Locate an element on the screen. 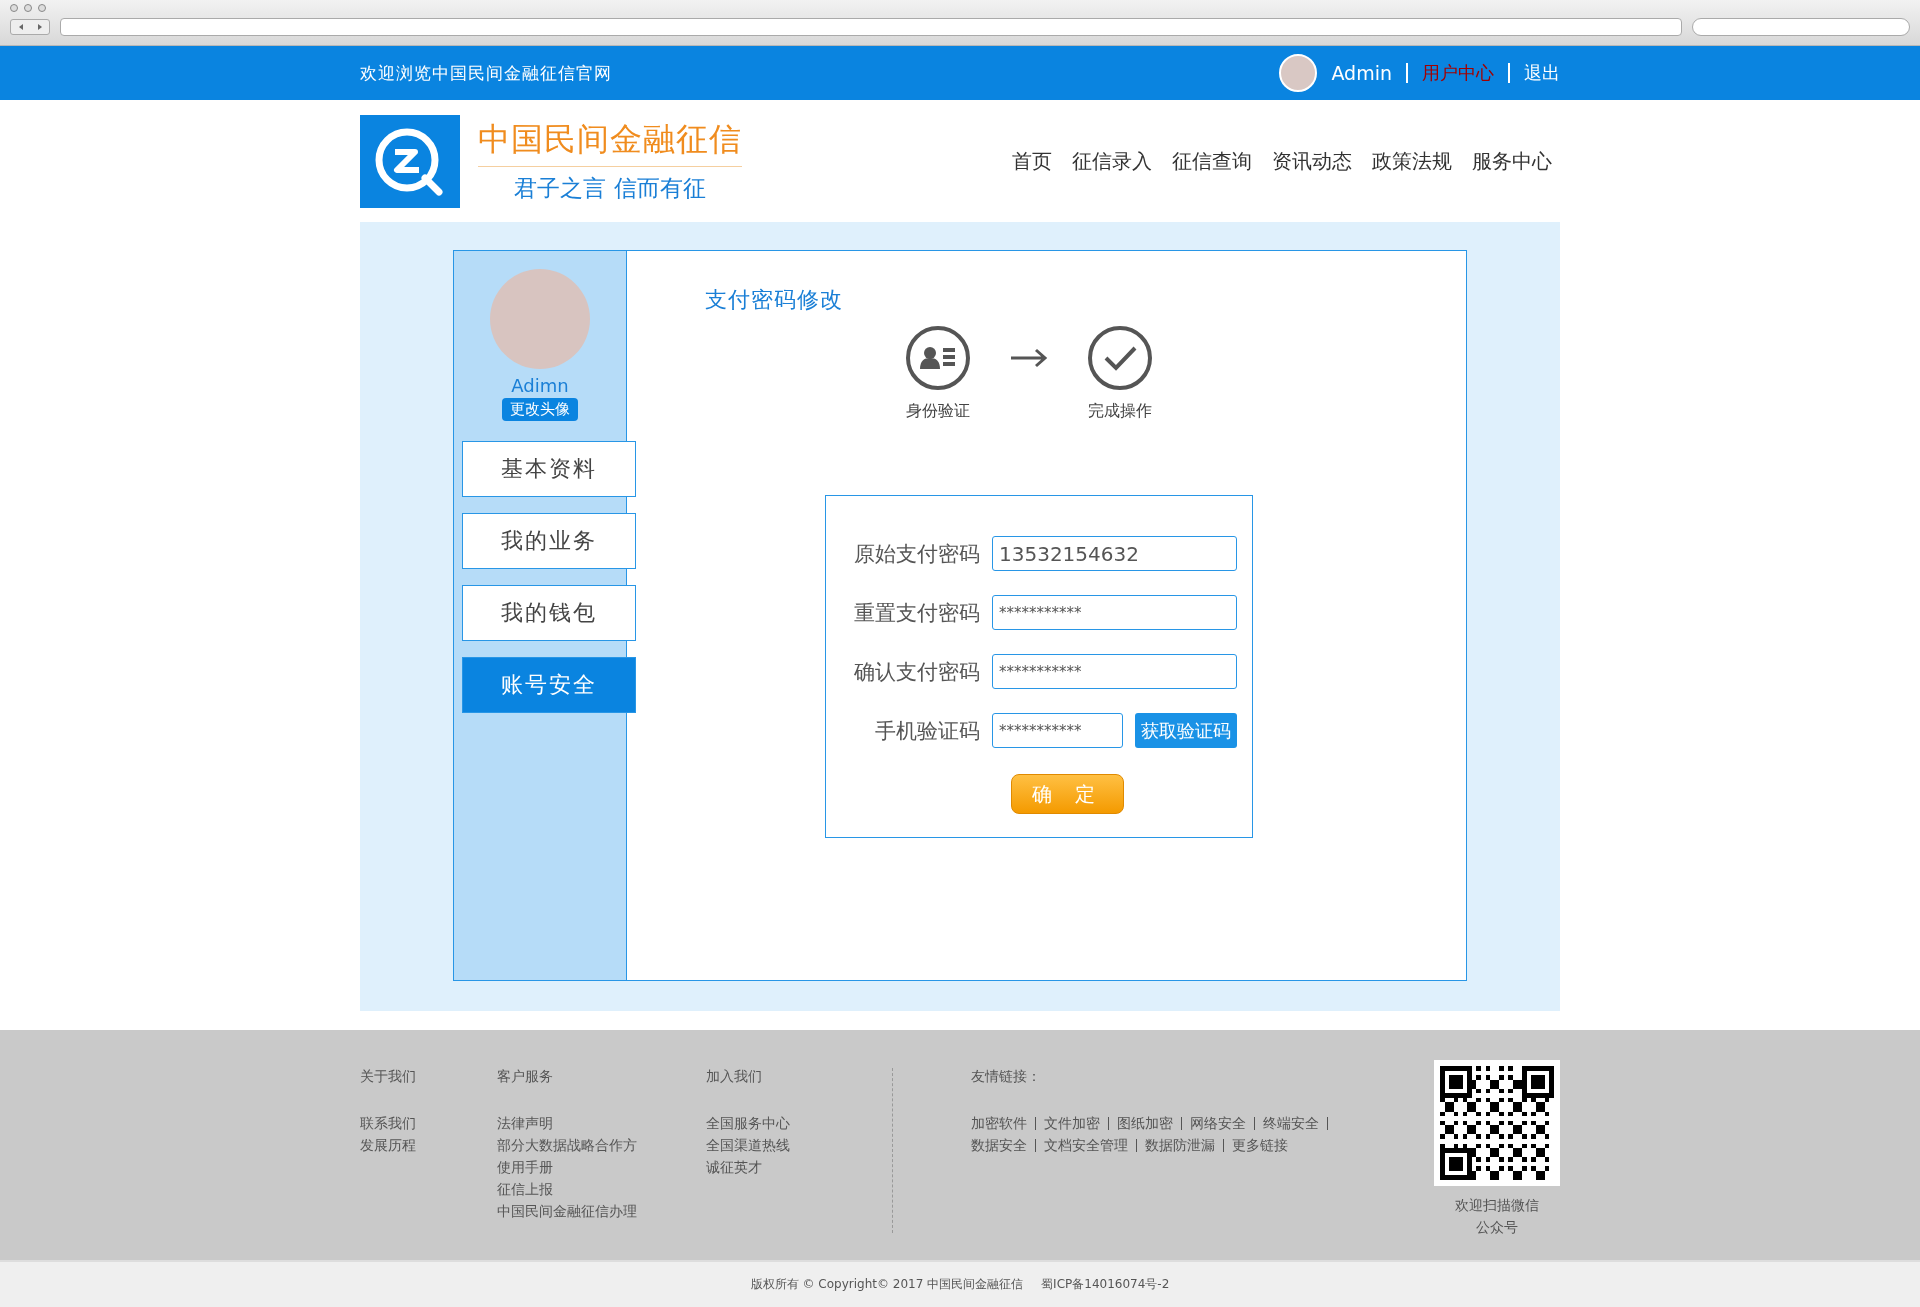  footer-link: 发展历程 is located at coordinates (428, 1145).